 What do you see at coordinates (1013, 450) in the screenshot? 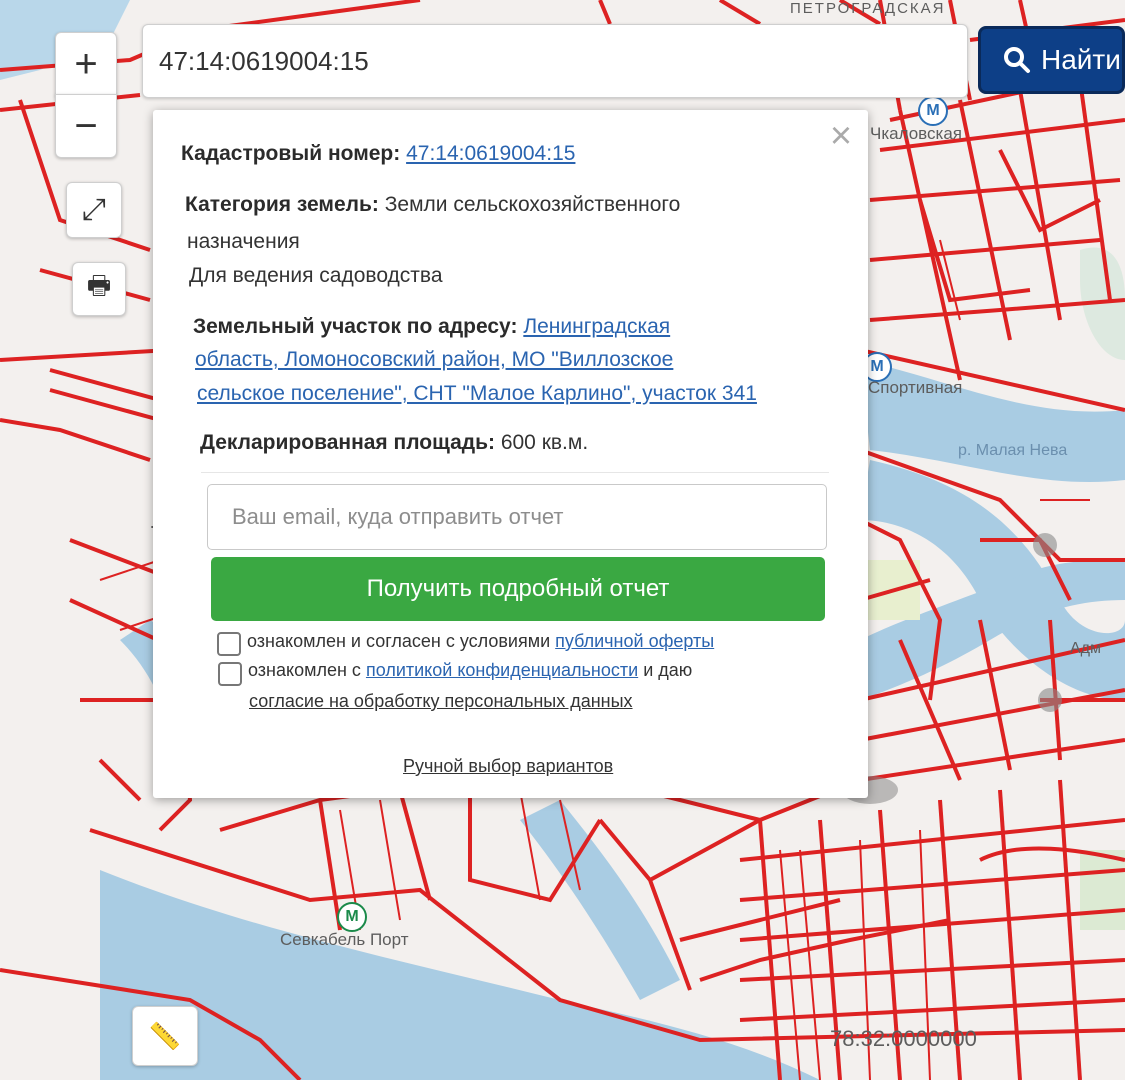
I see `map-label-river: р. Малая Нева` at bounding box center [1013, 450].